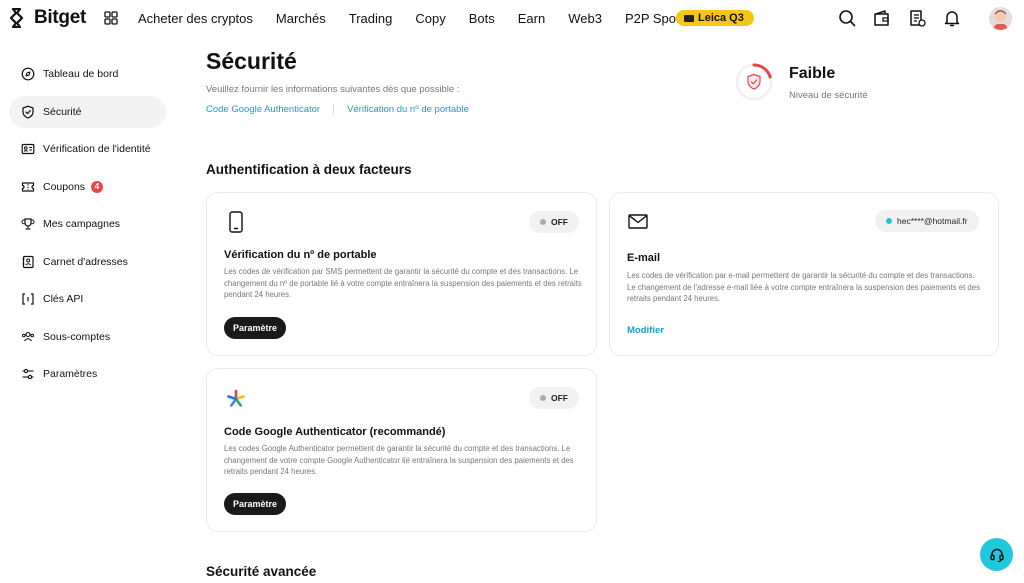 This screenshot has height=583, width=1024. Describe the element at coordinates (952, 18) in the screenshot. I see `bell-icon` at that location.